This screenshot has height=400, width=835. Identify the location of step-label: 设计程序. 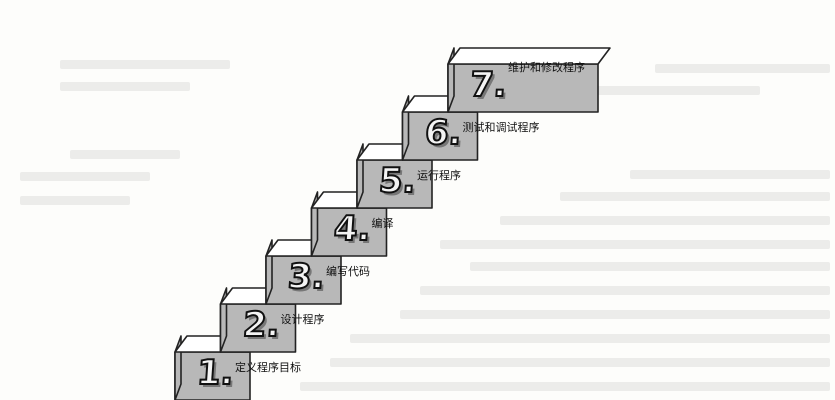
(302, 319).